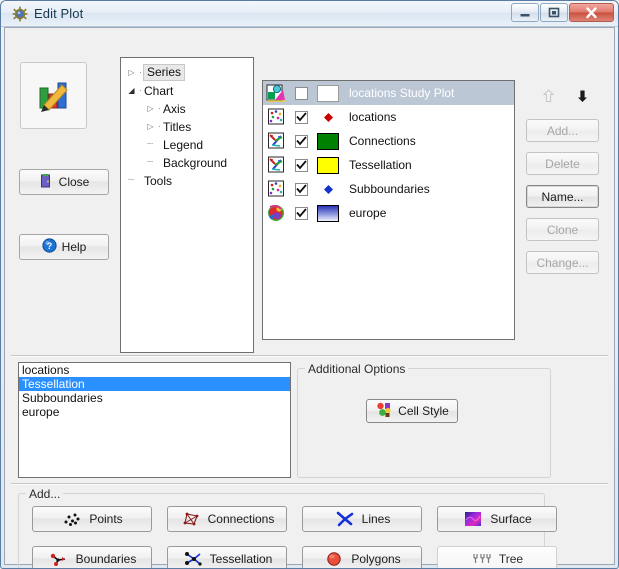  I want to click on series-list-row: locations Study Plot, so click(388, 93).